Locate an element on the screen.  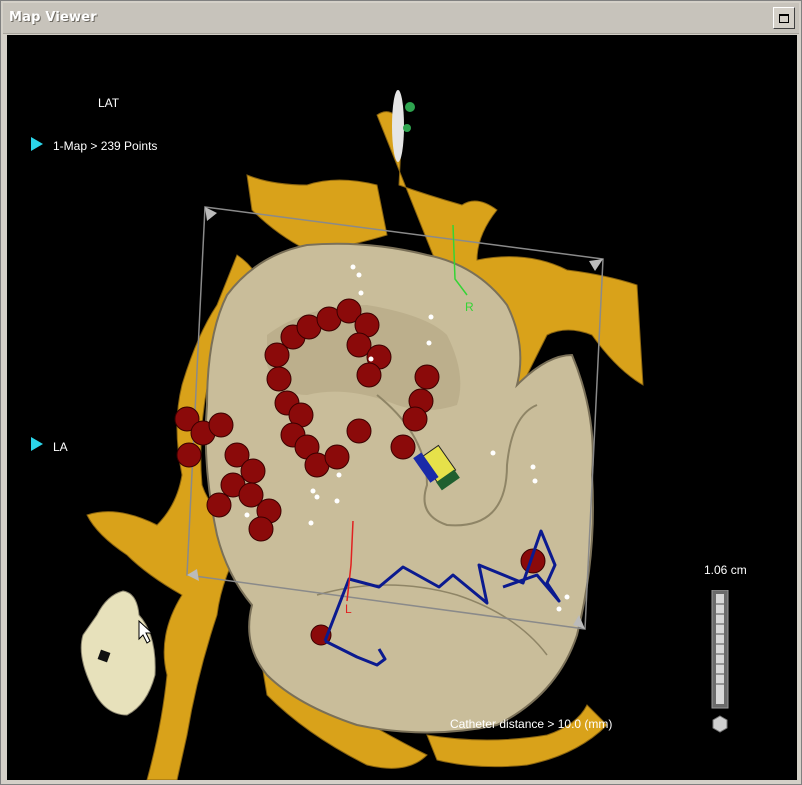
axis-r-label: R is located at coordinates (469, 307).